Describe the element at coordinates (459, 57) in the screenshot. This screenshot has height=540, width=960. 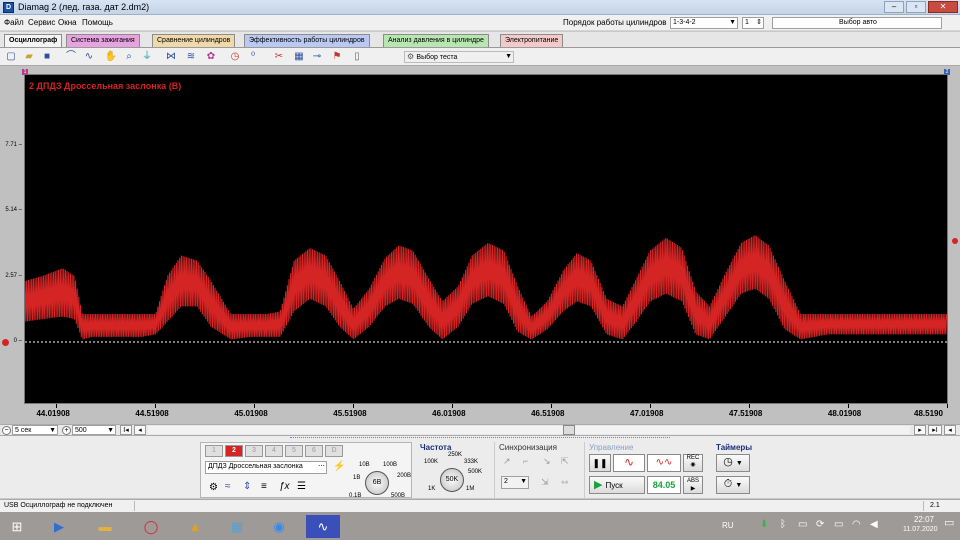
I see `test-select: ⚙ Выбор теста ▼` at that location.